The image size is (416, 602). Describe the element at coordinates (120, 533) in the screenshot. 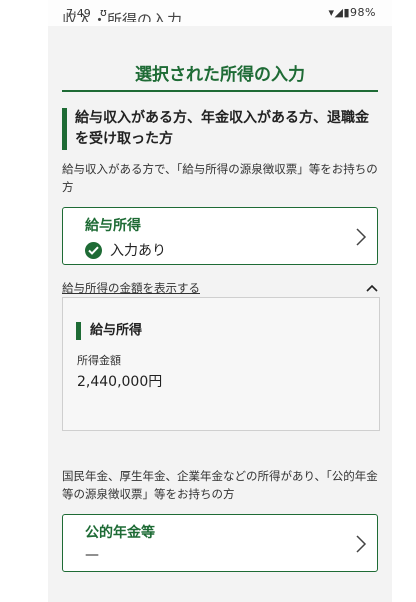

I see `pension-card-title: 公的年金等` at that location.